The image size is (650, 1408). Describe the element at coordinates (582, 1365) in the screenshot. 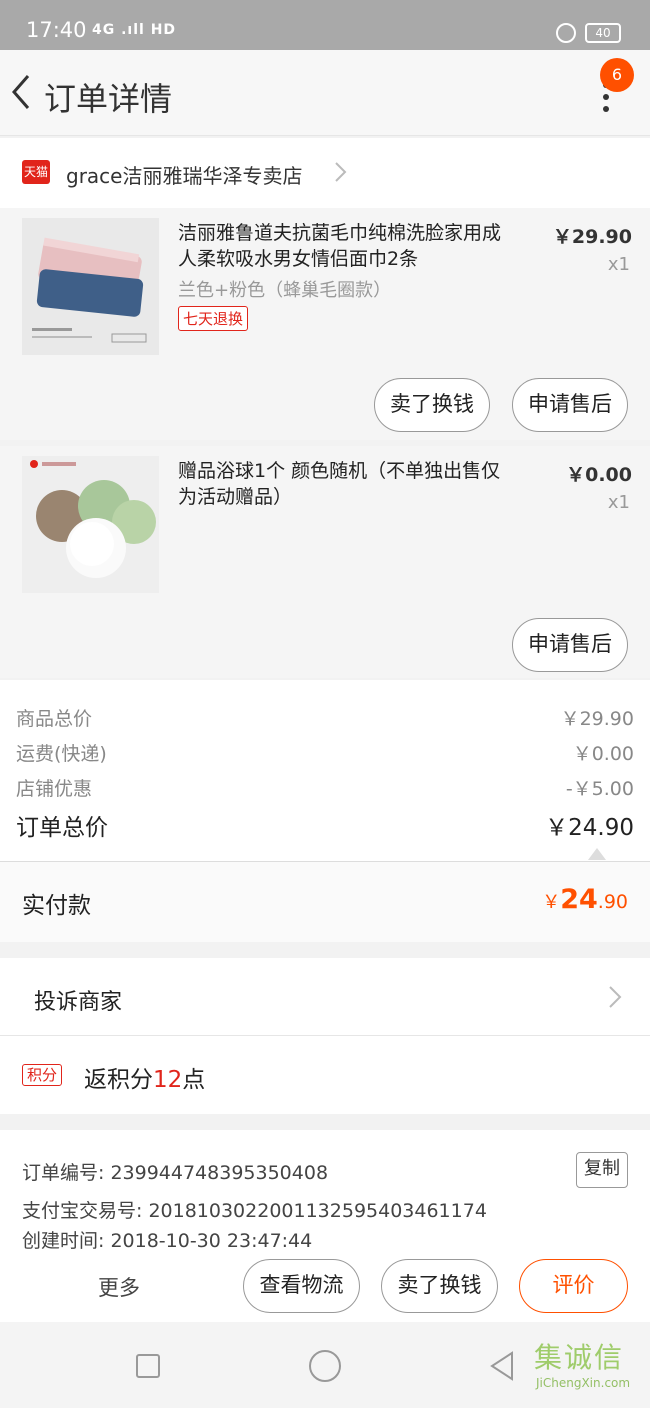

I see `watermark-logo: 集诚信 JiChengXin.com` at that location.